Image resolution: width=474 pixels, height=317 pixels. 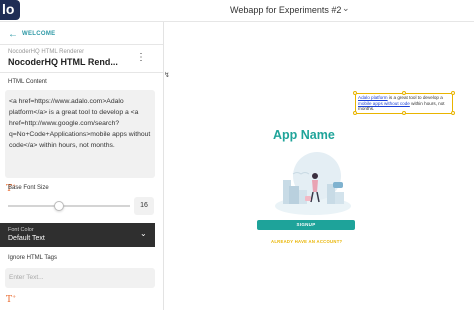 I want to click on component-type: NocoderHQ HTML Renderer, so click(x=46, y=52).